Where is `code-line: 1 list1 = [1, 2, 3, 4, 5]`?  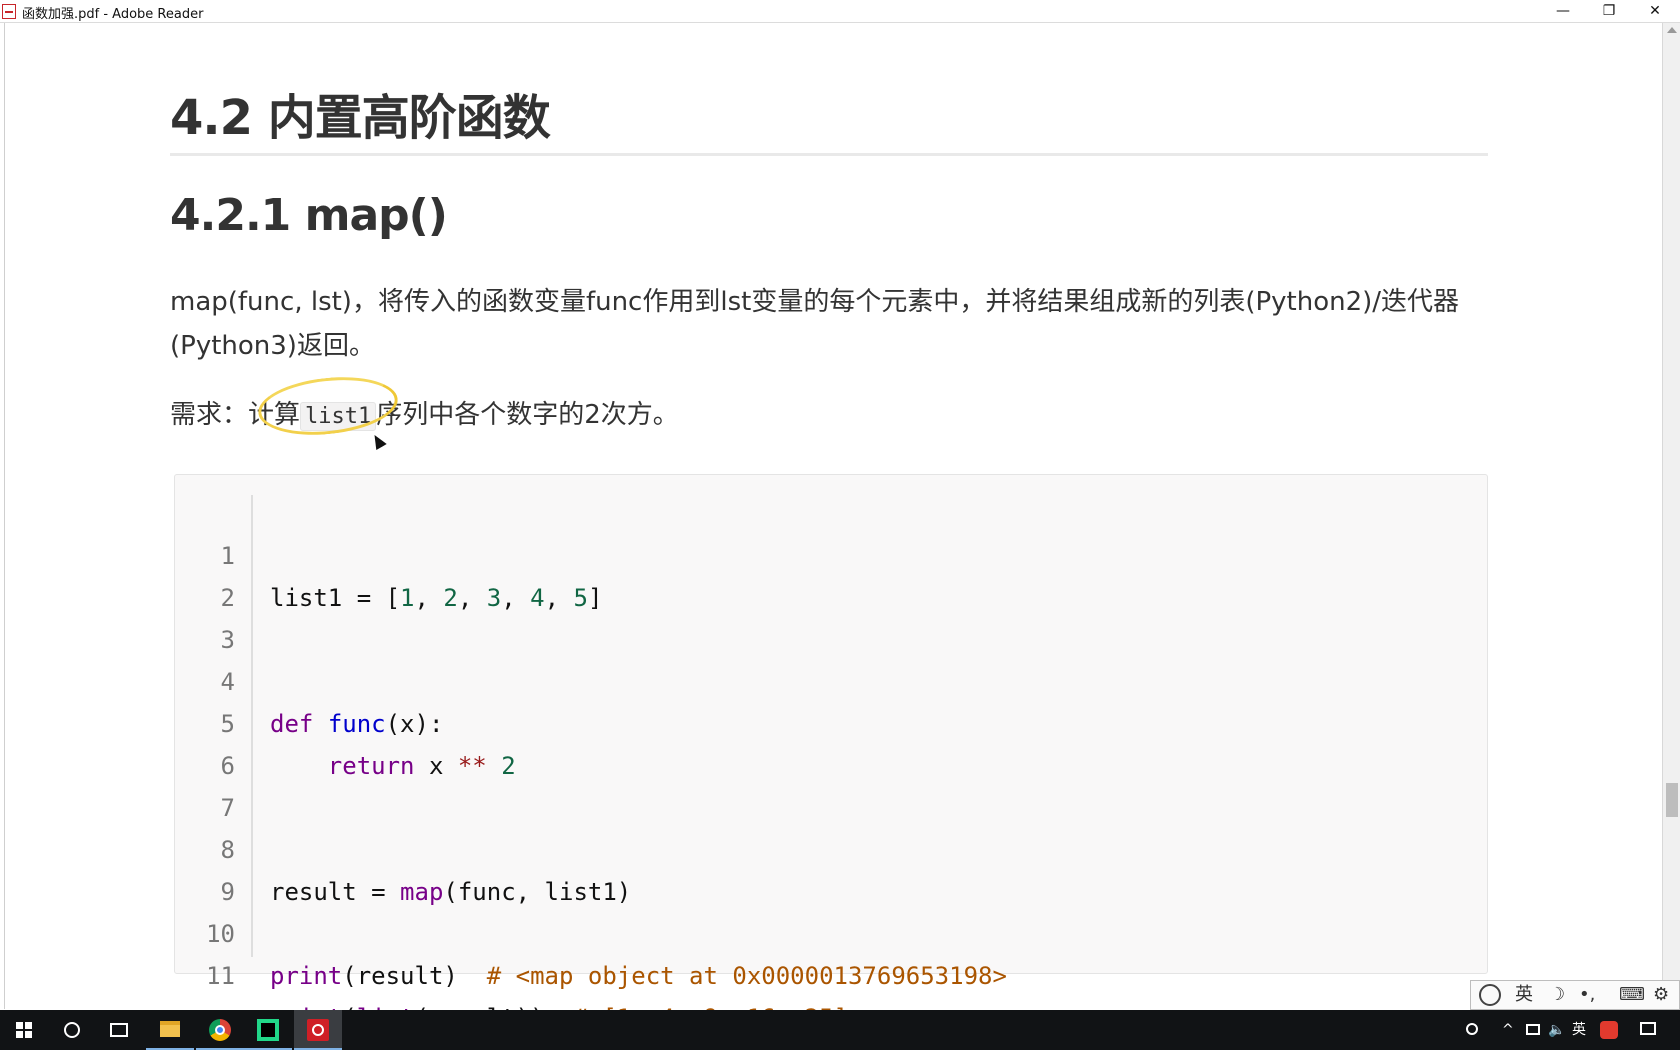 code-line: 1 list1 = [1, 2, 3, 4, 5] is located at coordinates (389, 552).